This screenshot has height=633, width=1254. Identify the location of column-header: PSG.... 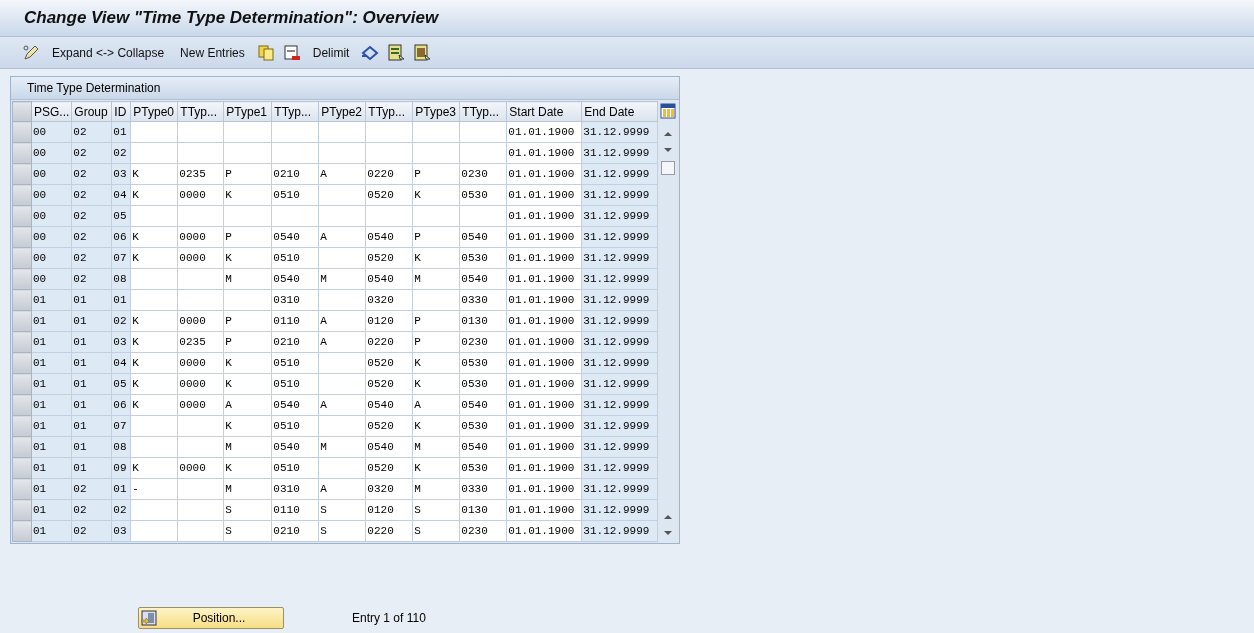
(51, 111).